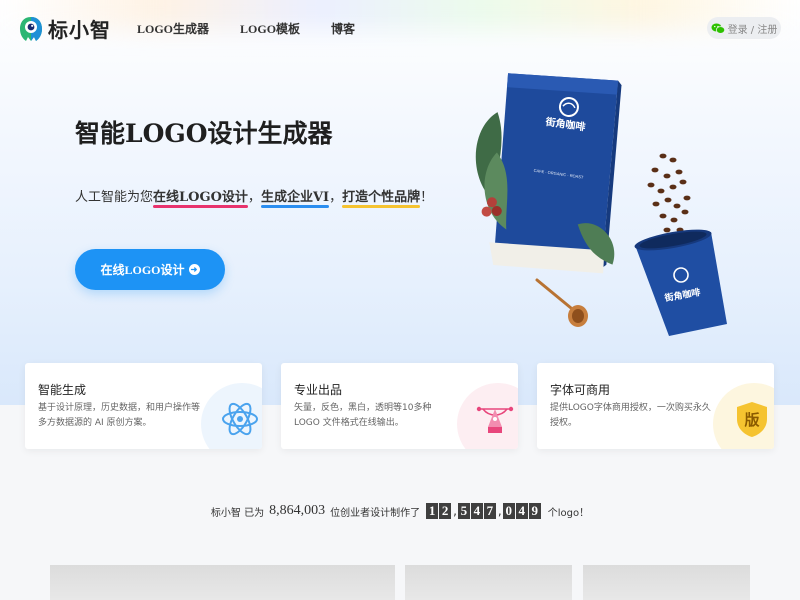 This screenshot has width=800, height=600. I want to click on online-logo-design-button: 在线LOGO设计 ➜, so click(150, 269).